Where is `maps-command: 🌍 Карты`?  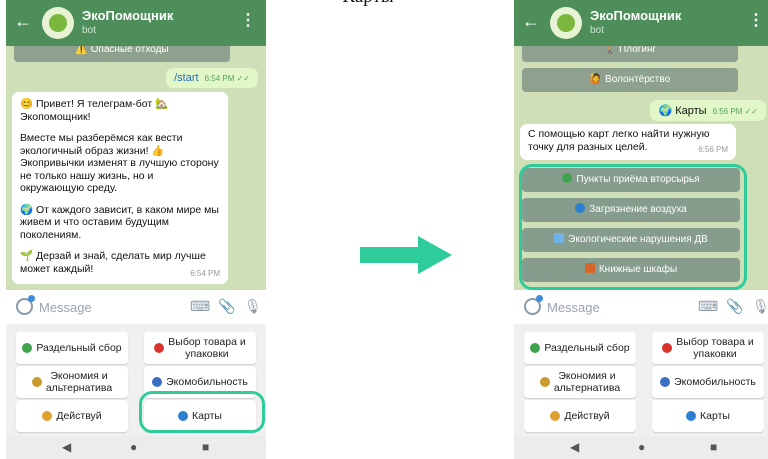
maps-command: 🌍 Карты is located at coordinates (682, 111).